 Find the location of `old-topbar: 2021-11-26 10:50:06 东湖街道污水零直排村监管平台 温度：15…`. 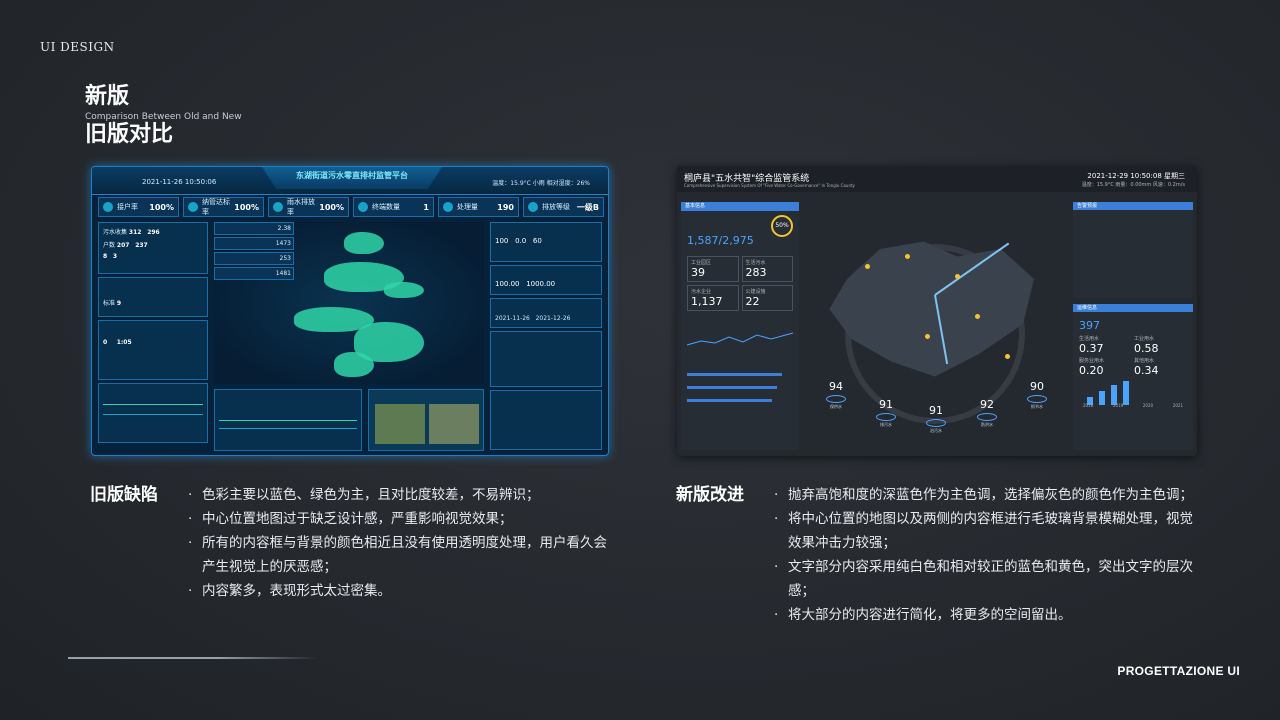

old-topbar: 2021-11-26 10:50:06 东湖街道污水零直排村监管平台 温度：15… is located at coordinates (350, 181).